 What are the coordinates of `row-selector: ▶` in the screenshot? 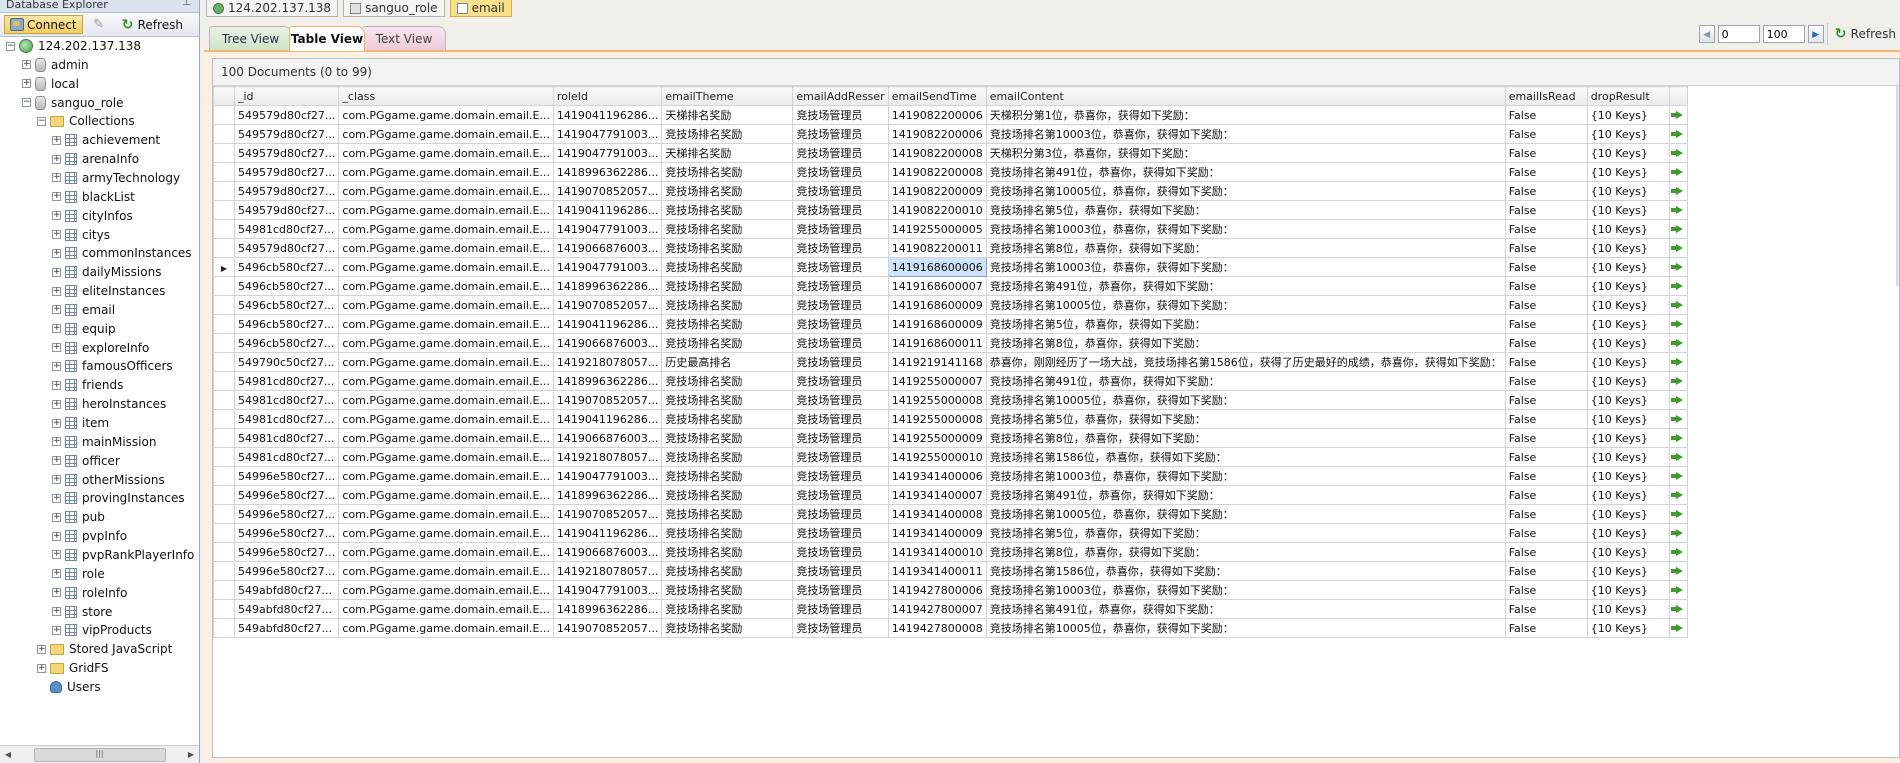 It's located at (224, 267).